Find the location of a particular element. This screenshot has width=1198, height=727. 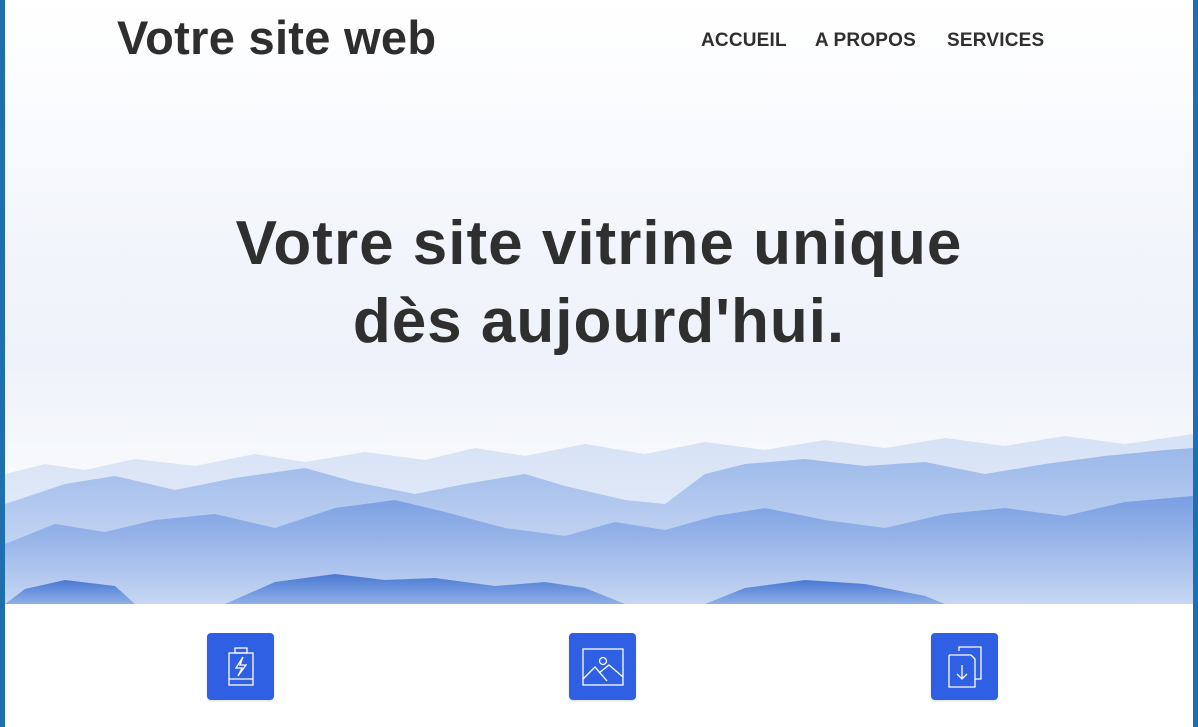

nav-link-accueil: ACCUEIL is located at coordinates (744, 41).